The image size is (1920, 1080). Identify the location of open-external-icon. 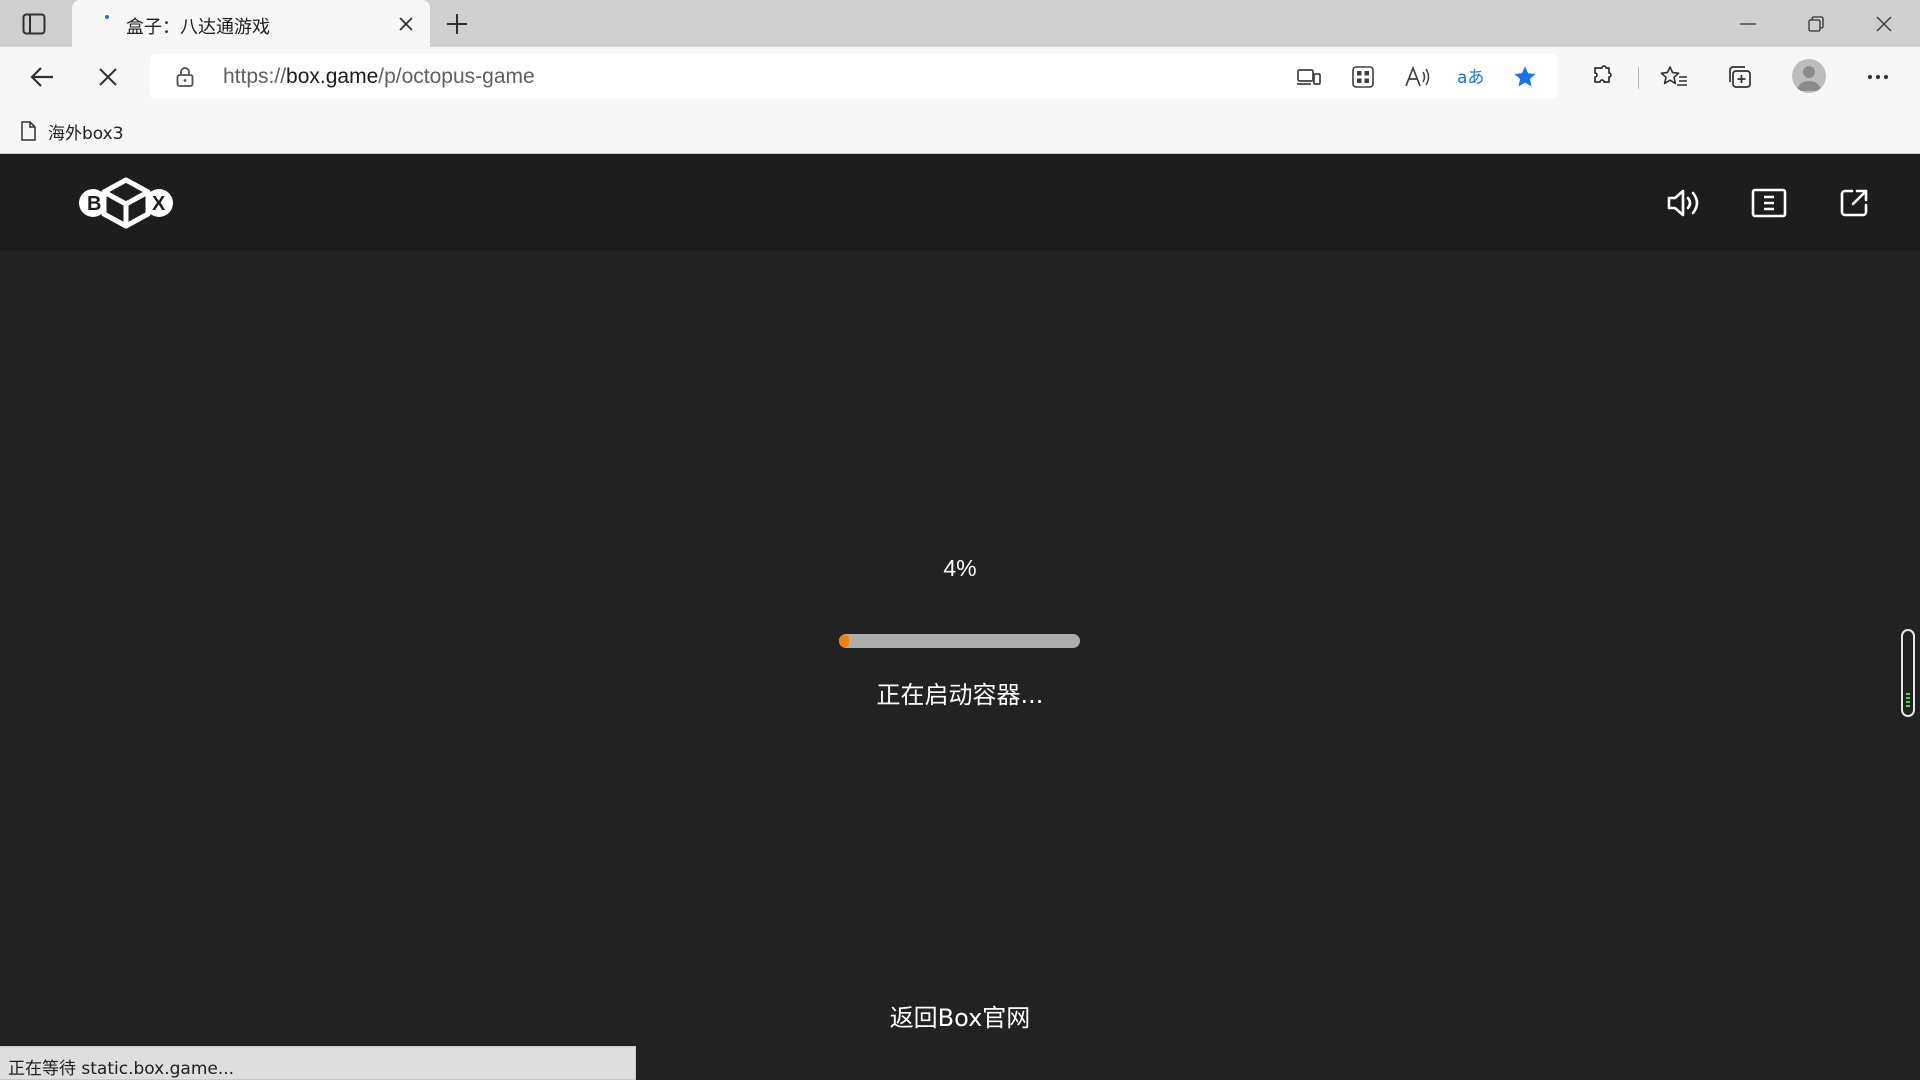
(1854, 203).